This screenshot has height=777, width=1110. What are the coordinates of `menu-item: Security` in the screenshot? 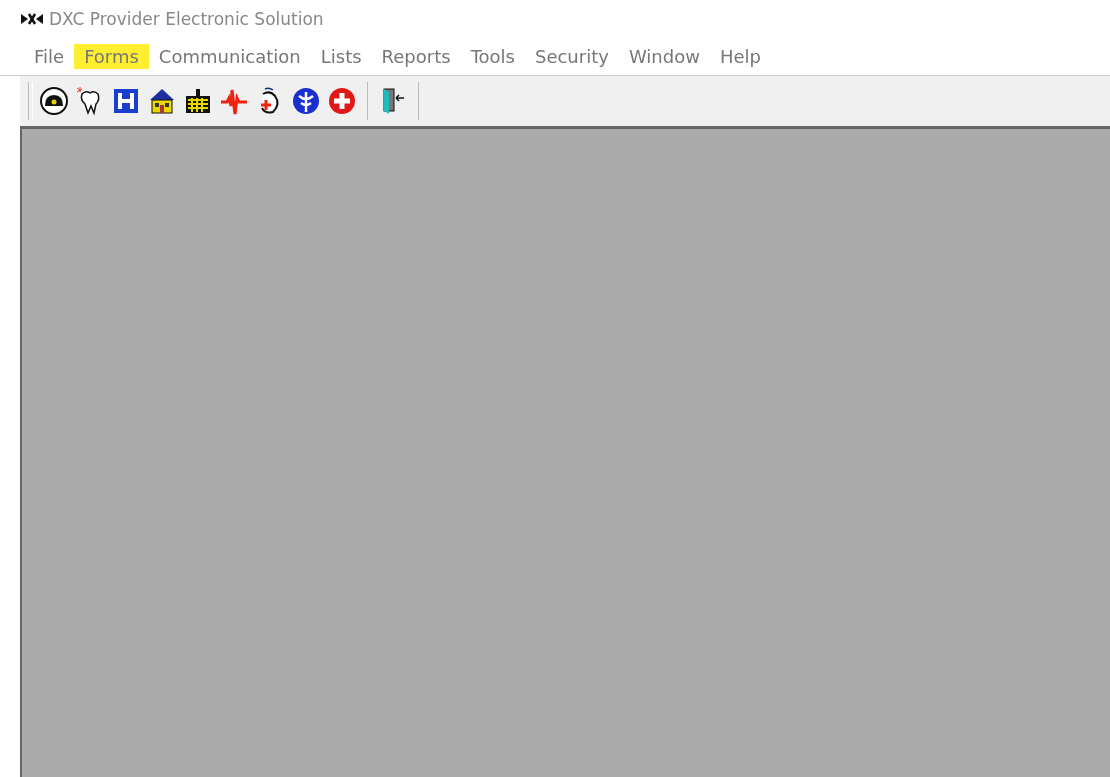 It's located at (571, 56).